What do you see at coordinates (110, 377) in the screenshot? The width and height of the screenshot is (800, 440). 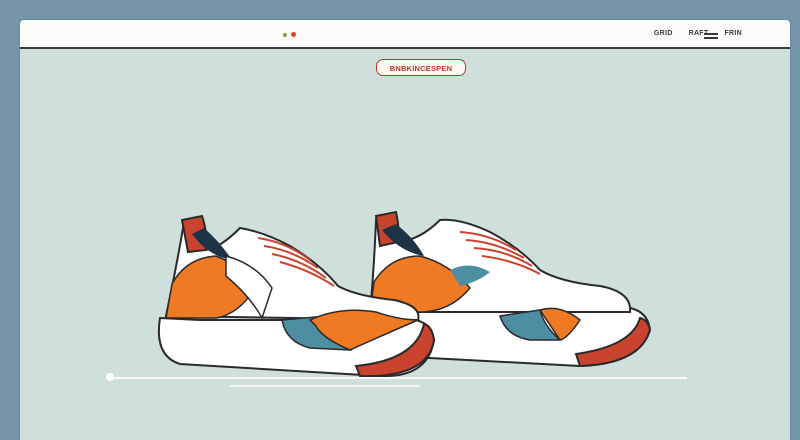 I see `slider-handle` at bounding box center [110, 377].